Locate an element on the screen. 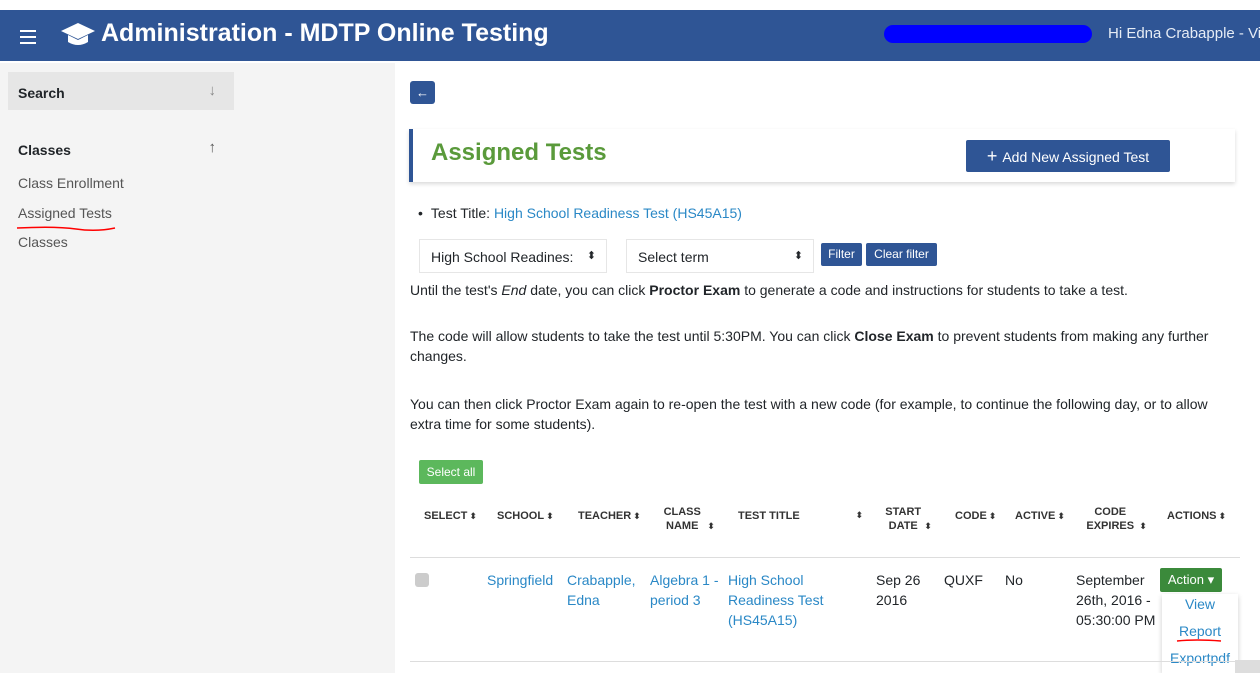 This screenshot has width=1260, height=673. clear-filter-button: Clear filter is located at coordinates (901, 254).